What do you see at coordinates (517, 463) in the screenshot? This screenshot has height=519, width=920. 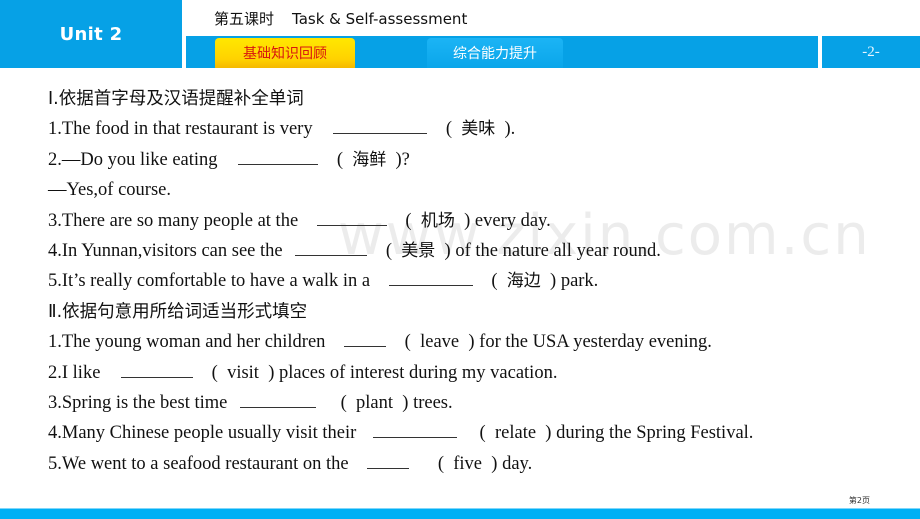 I see `item-text-after: day.` at bounding box center [517, 463].